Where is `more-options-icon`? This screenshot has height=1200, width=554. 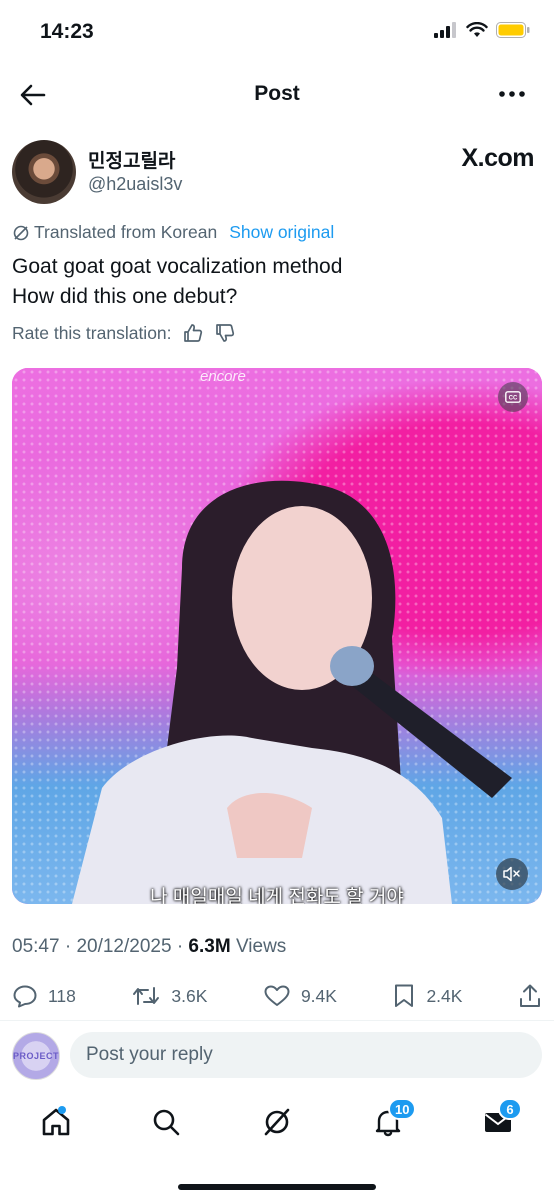 more-options-icon is located at coordinates (512, 94).